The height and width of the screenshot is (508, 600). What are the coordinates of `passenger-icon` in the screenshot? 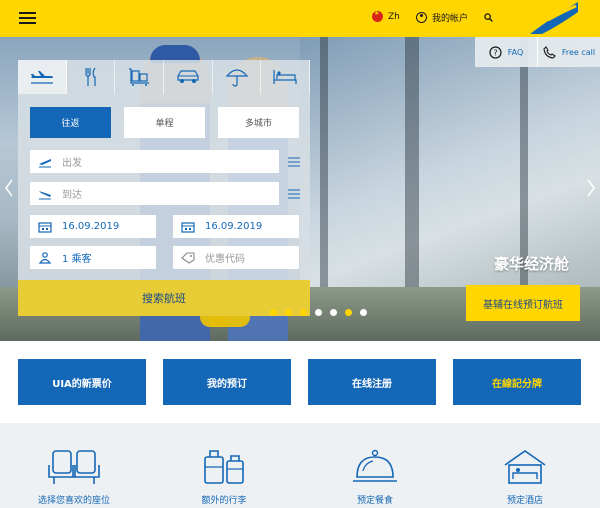 It's located at (45, 257).